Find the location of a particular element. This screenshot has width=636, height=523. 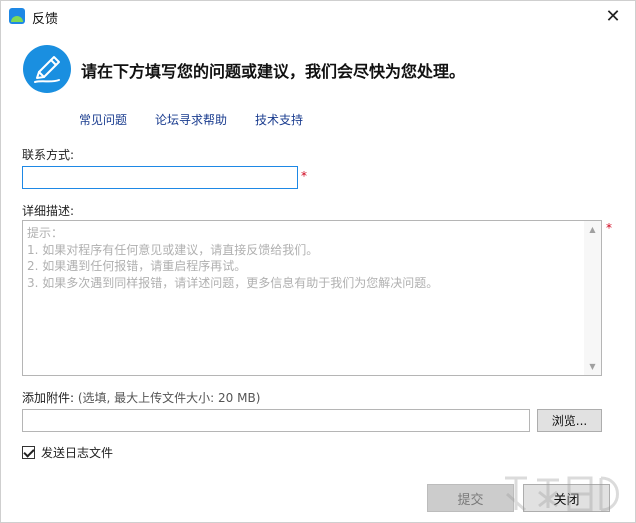

send-log-label: 发送日志文件 is located at coordinates (77, 452).